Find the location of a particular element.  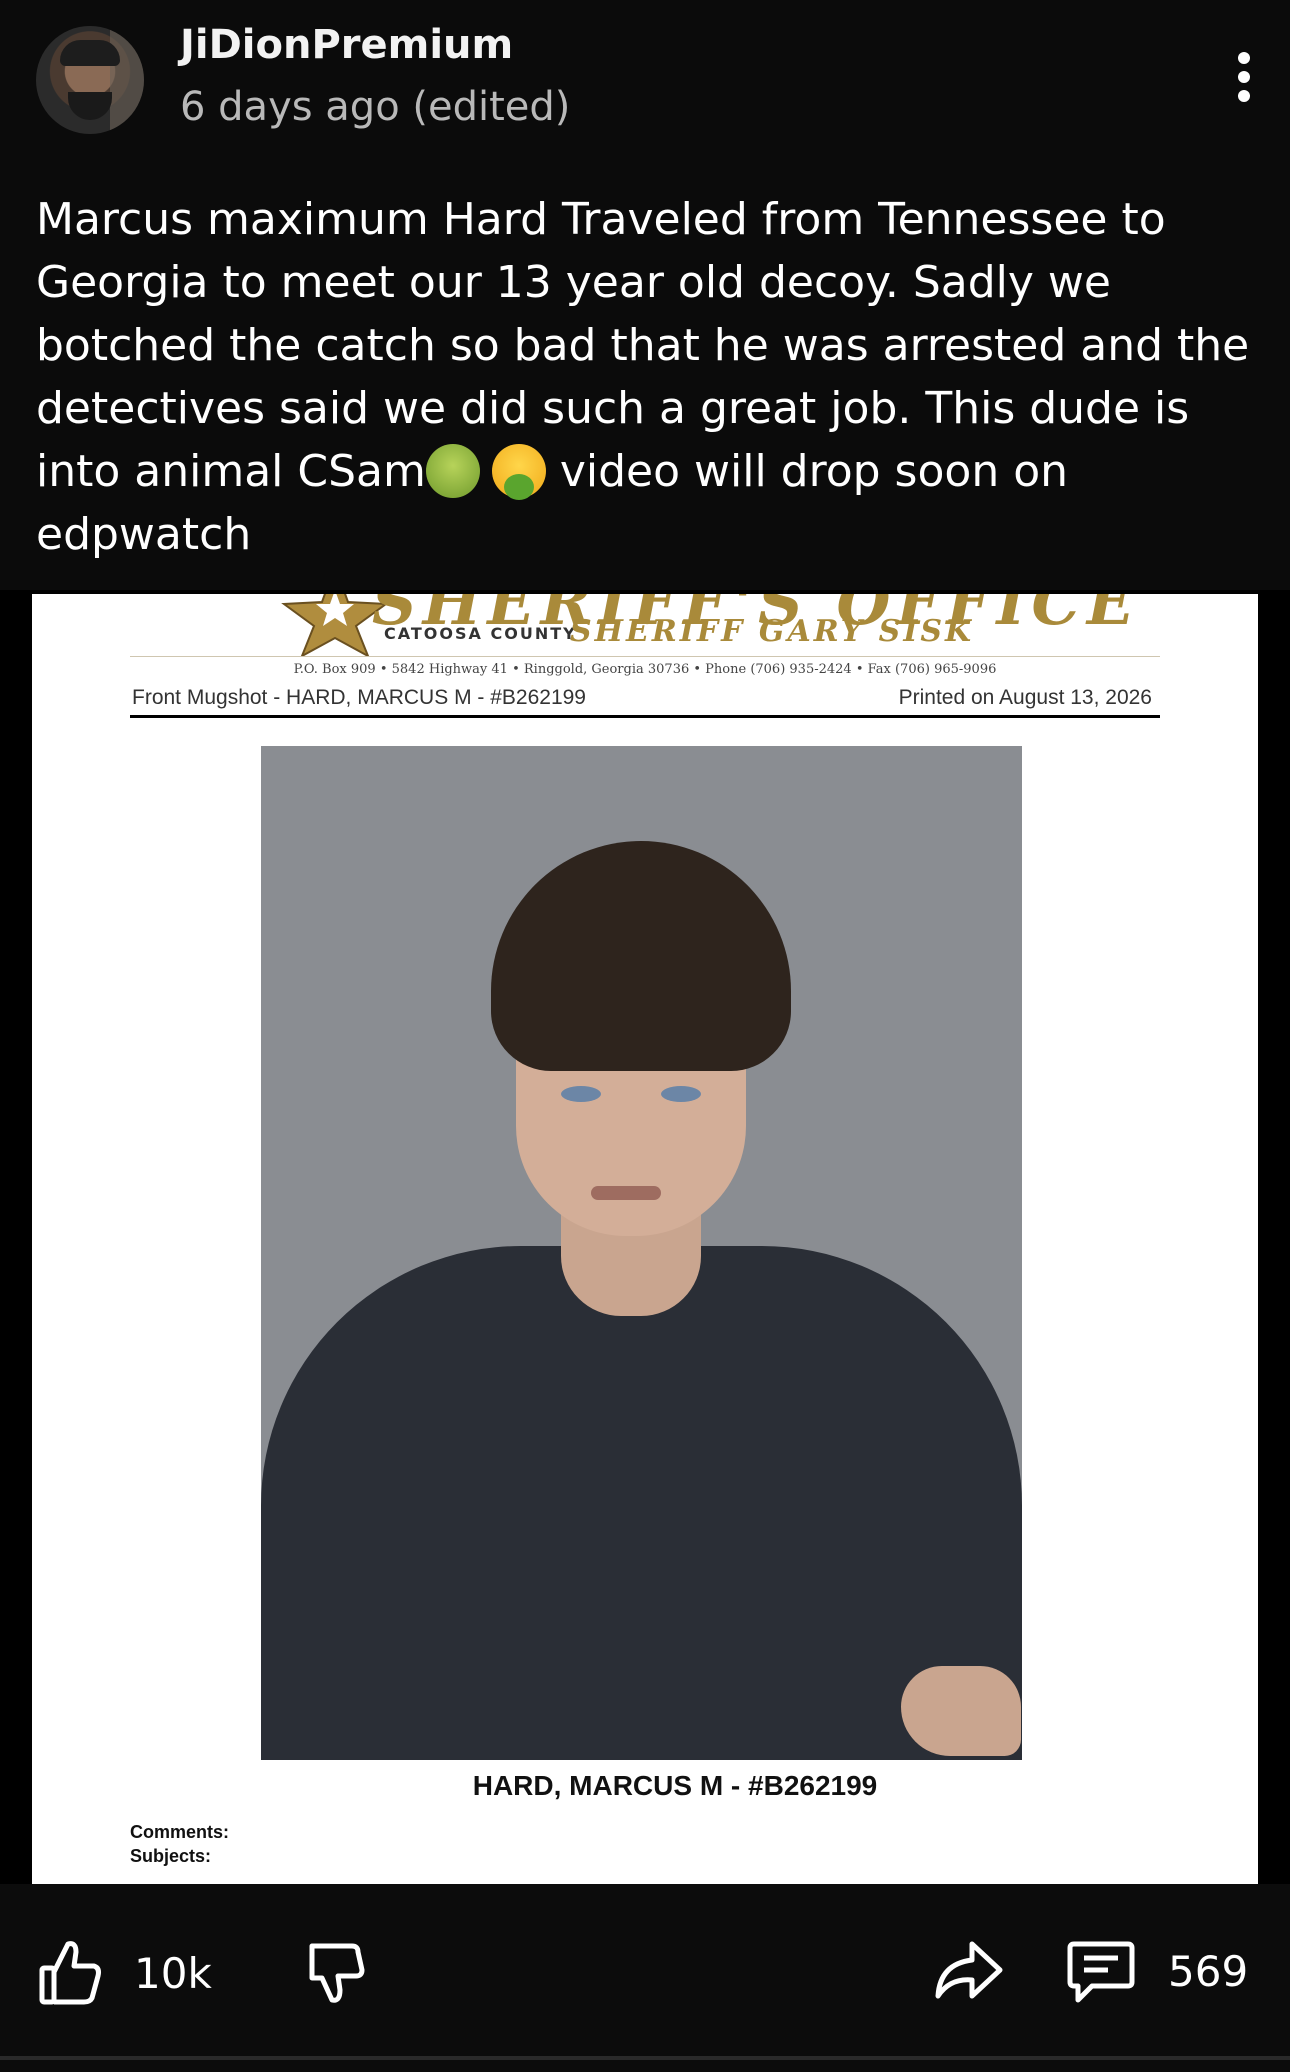

share-arrow-icon is located at coordinates (969, 1970).